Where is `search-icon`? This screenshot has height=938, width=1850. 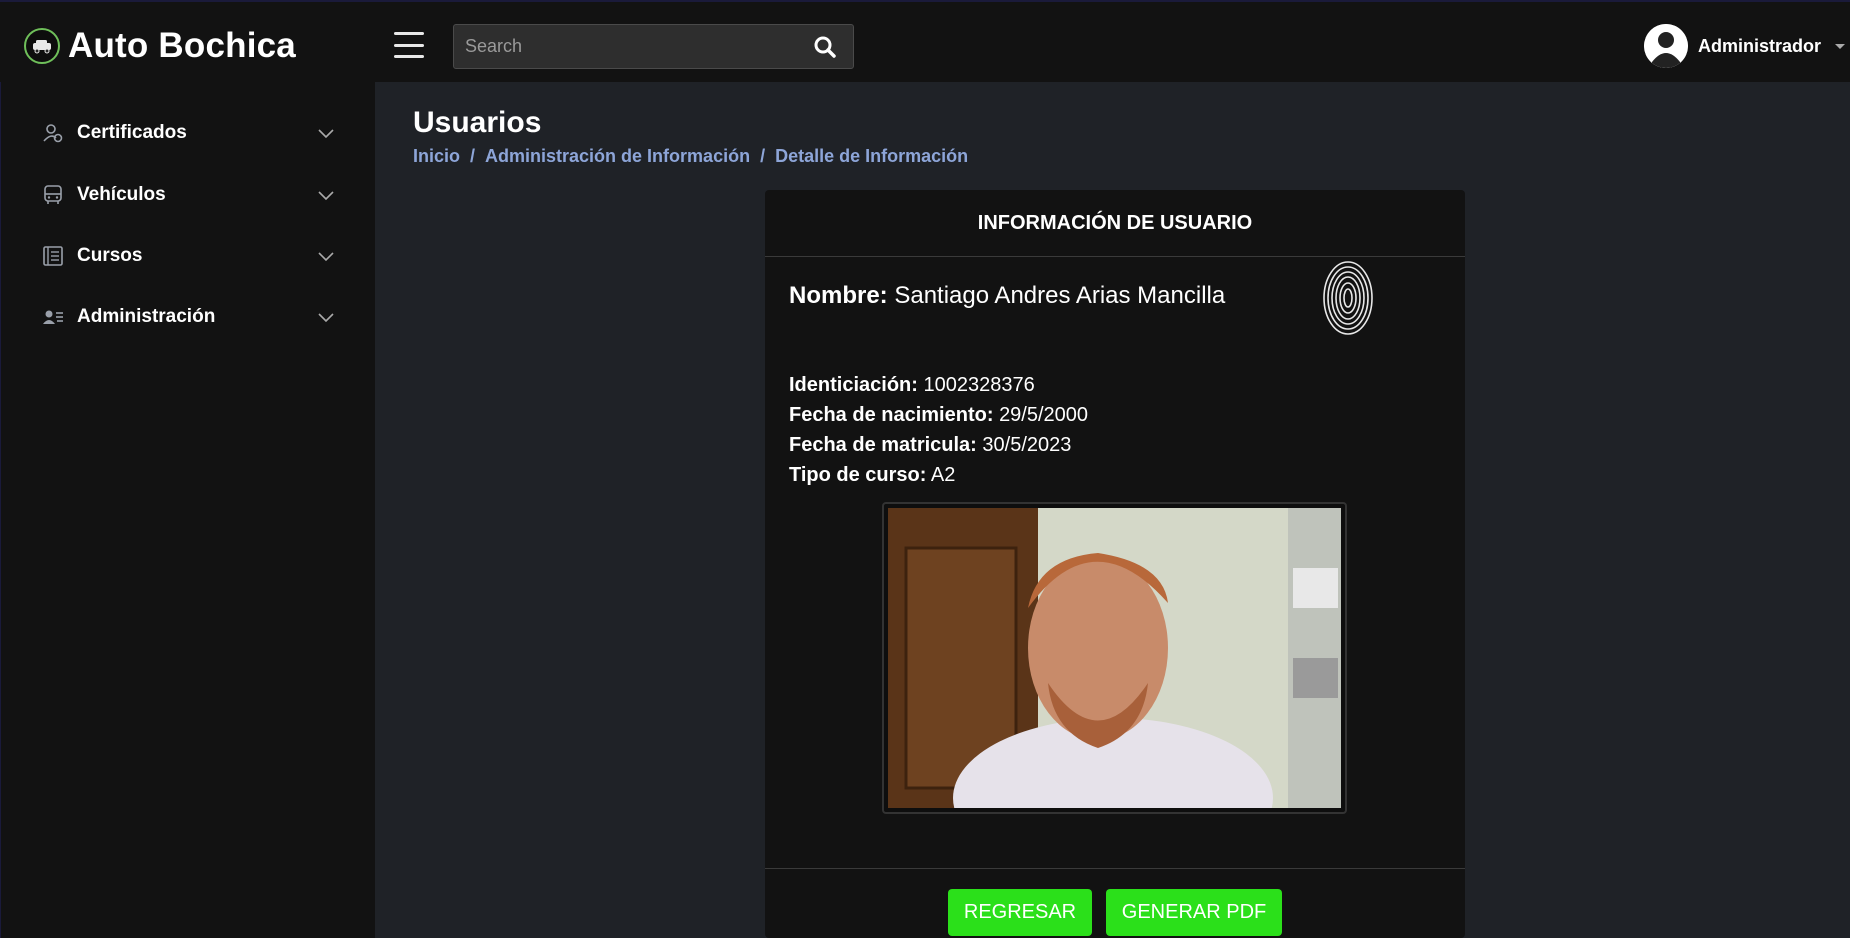
search-icon is located at coordinates (826, 48).